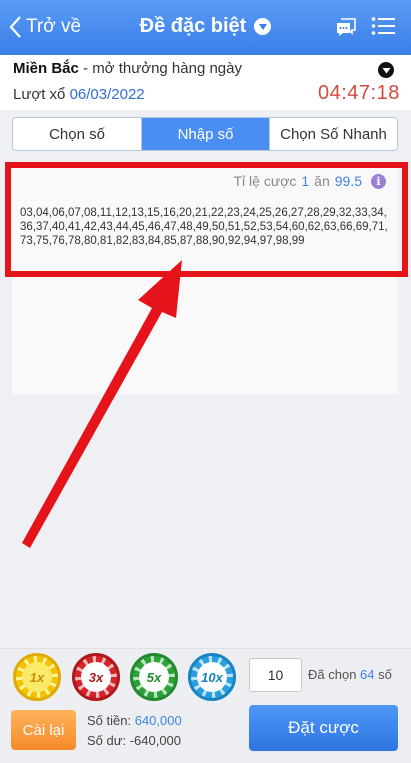  Describe the element at coordinates (155, 740) in the screenshot. I see `balance-value: -640,000` at that location.